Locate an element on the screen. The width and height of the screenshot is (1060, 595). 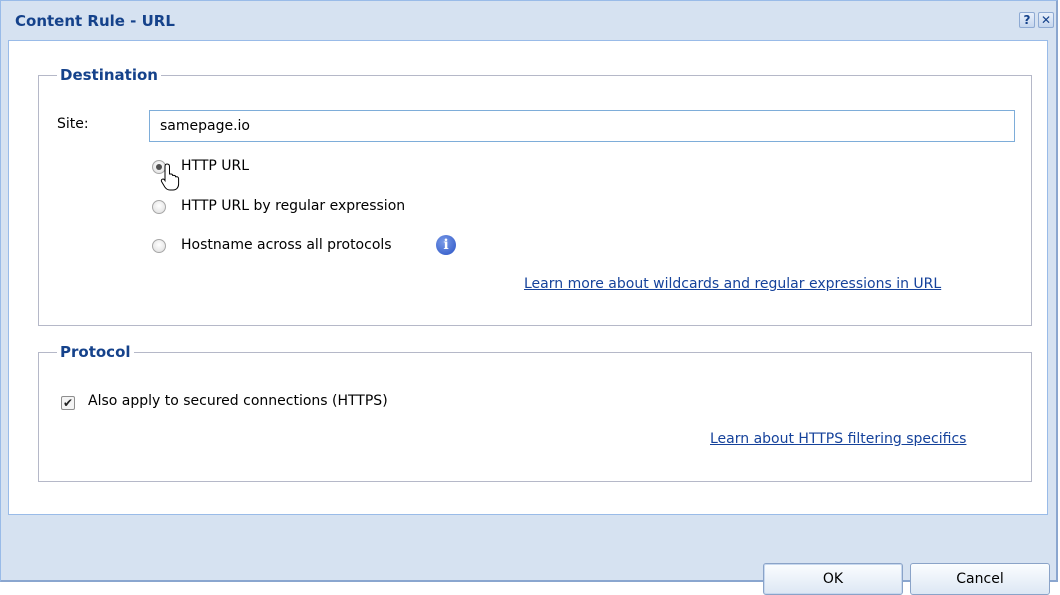
title-bar: Content Rule - URL ? ✕ is located at coordinates (528, 21).